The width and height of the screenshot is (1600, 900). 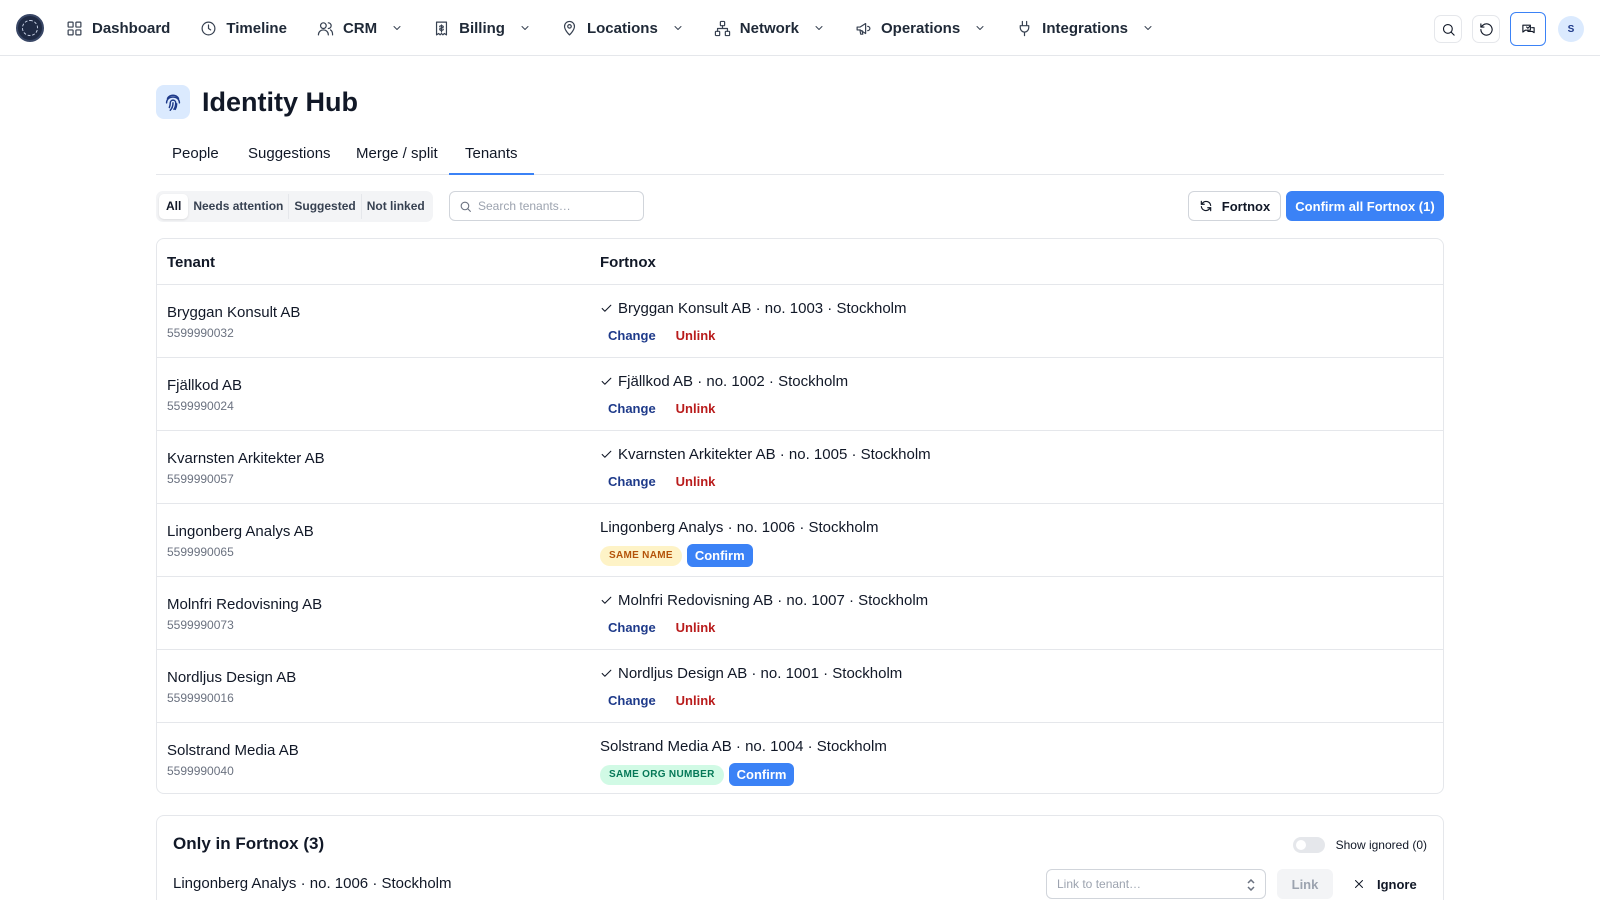 I want to click on tenant-org-number: 5599990040, so click(x=200, y=771).